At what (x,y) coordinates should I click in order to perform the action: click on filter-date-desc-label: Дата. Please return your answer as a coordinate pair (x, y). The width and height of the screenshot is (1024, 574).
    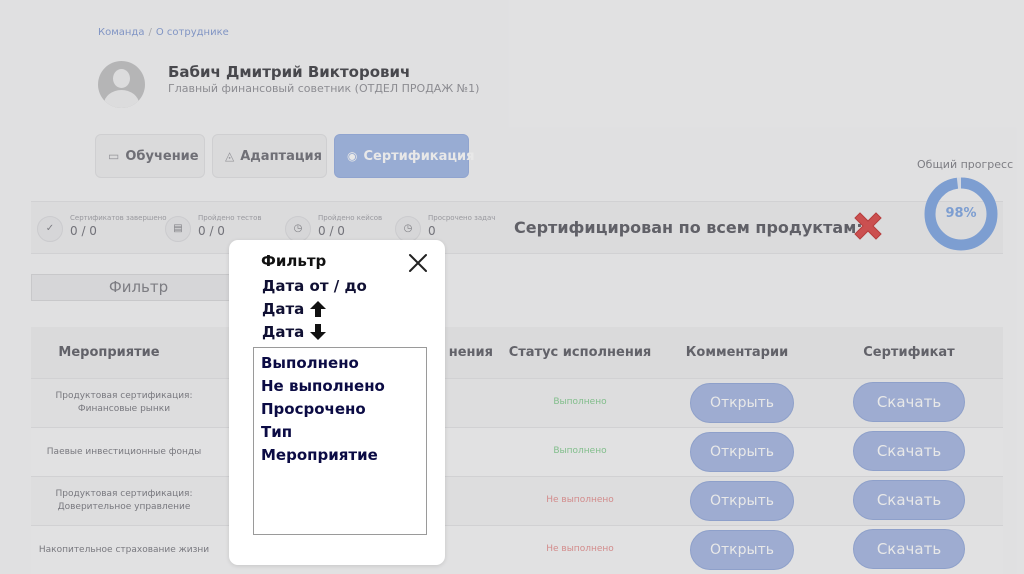
    Looking at the image, I should click on (283, 332).